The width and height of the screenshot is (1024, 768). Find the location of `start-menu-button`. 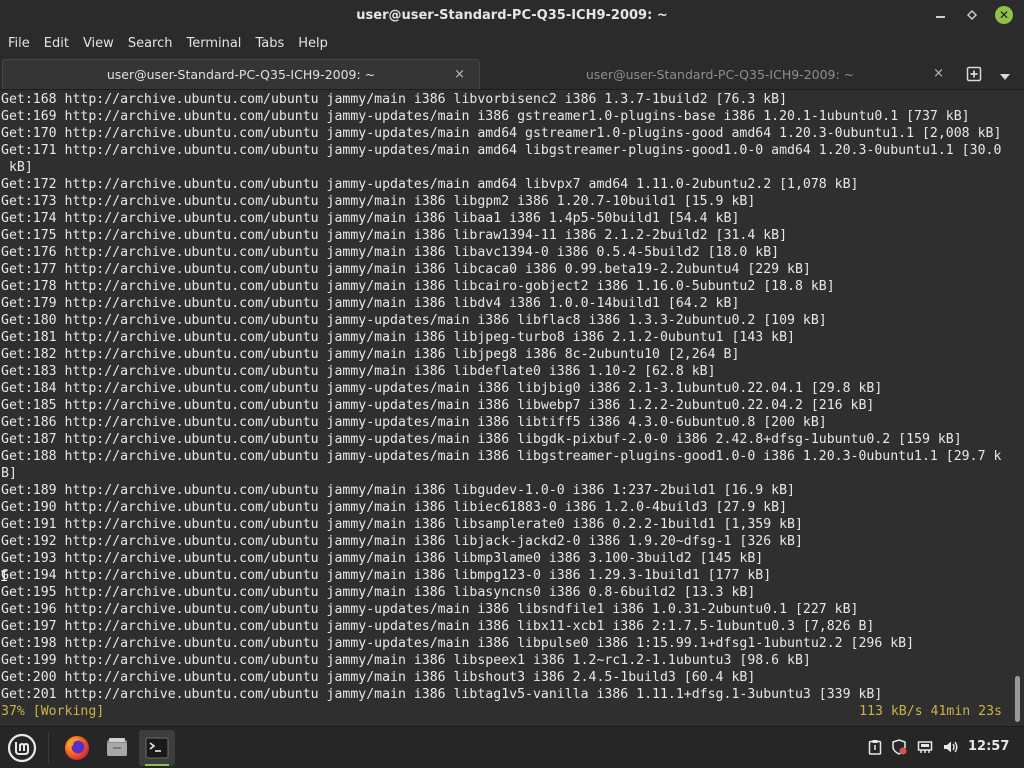

start-menu-button is located at coordinates (22, 748).